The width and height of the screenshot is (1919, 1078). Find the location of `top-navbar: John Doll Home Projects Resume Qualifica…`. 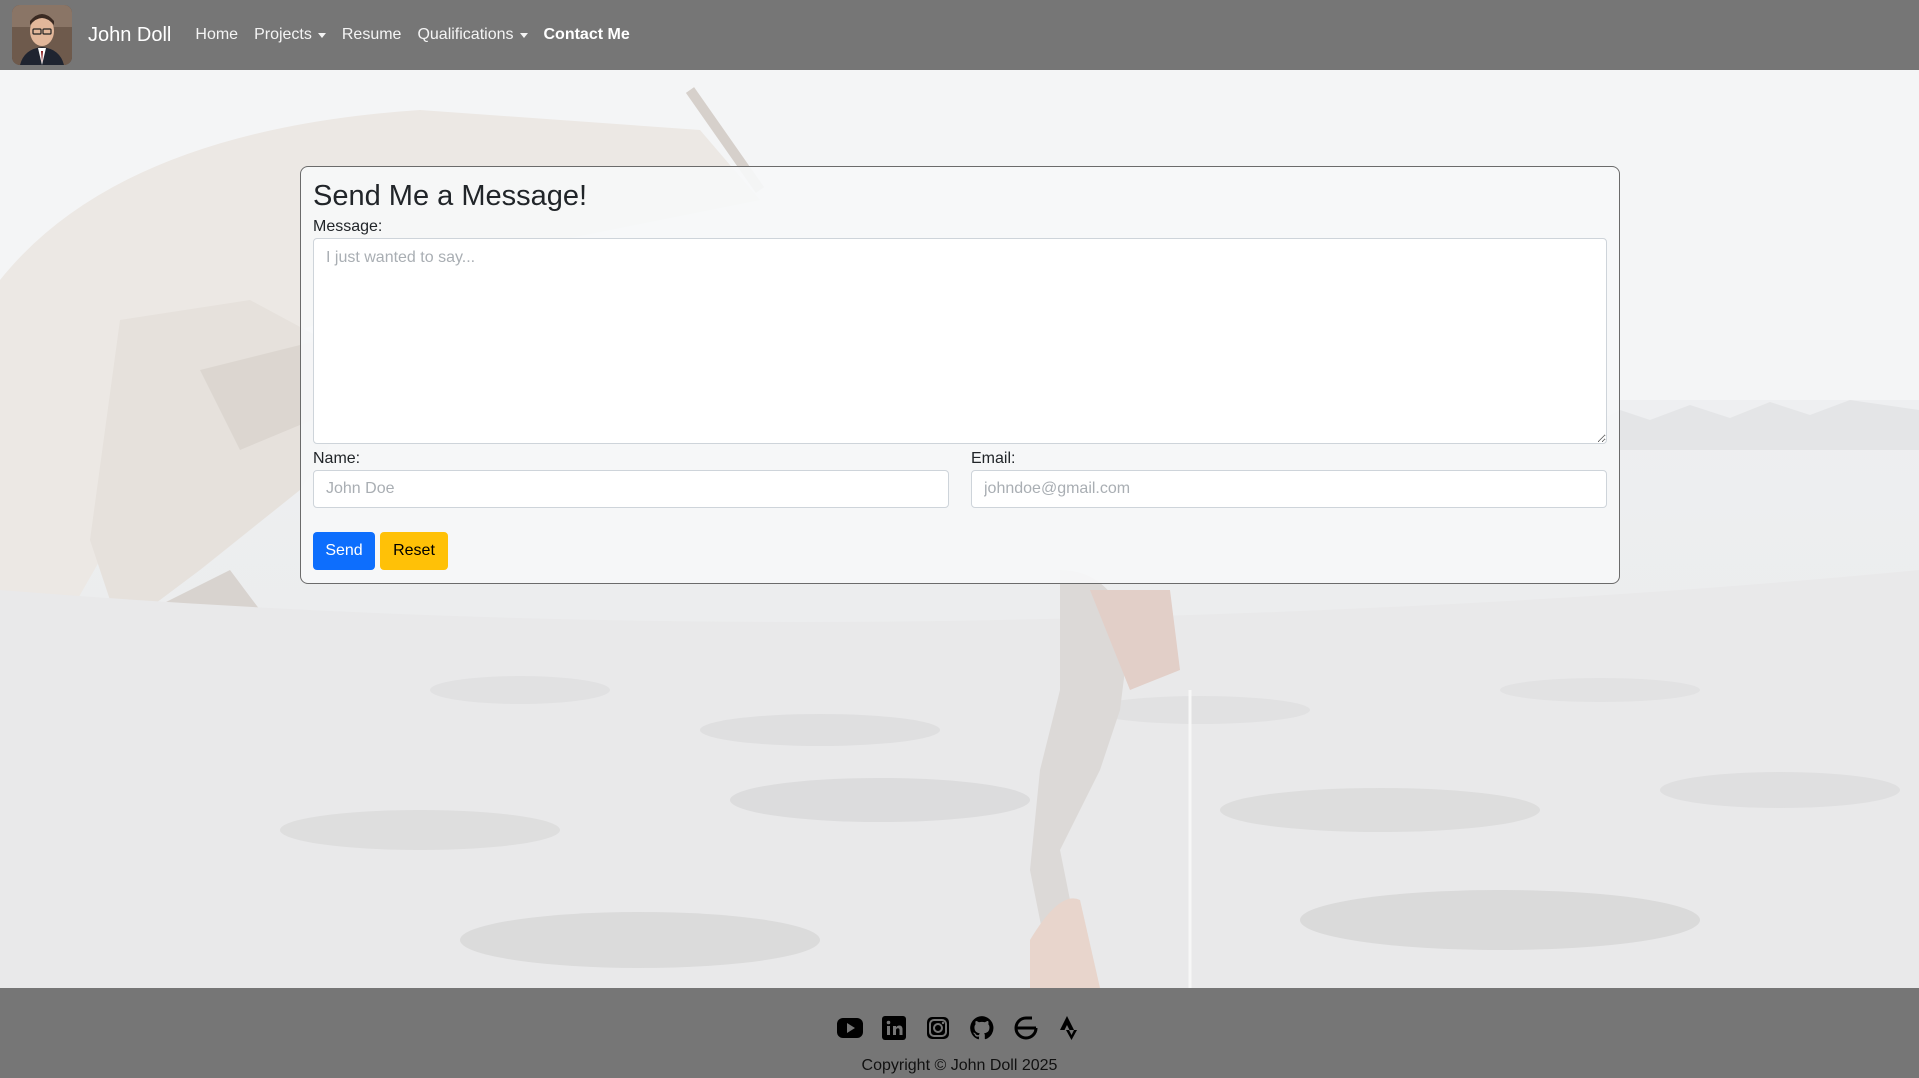

top-navbar: John Doll Home Projects Resume Qualifica… is located at coordinates (959, 35).